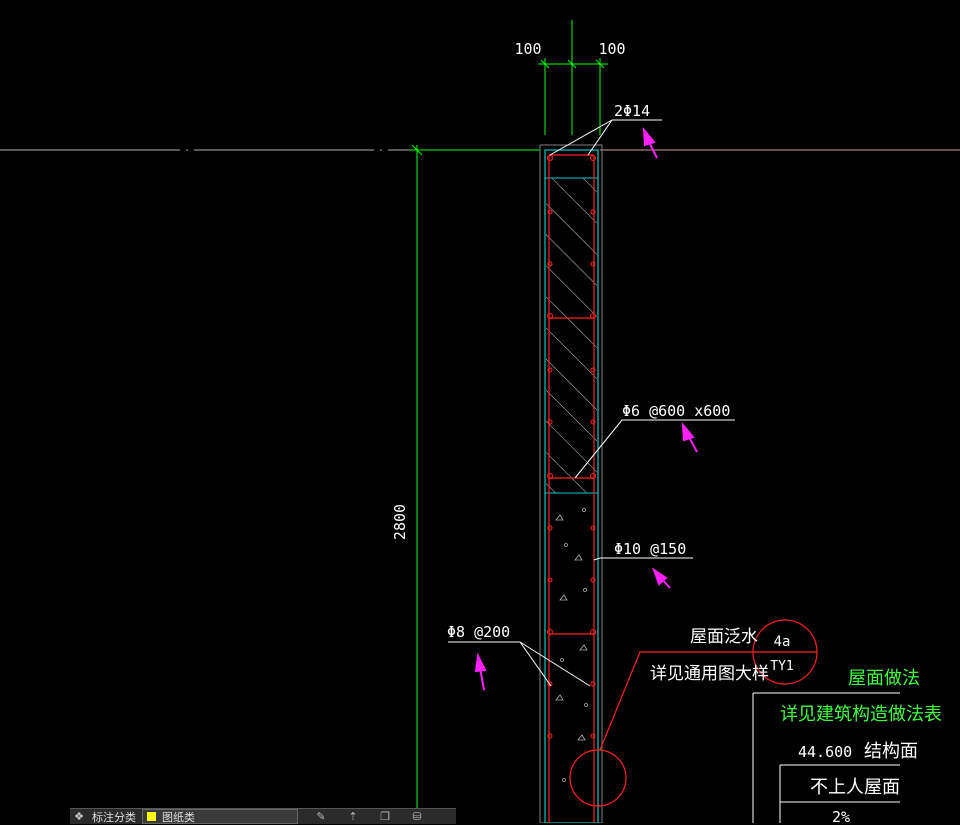  Describe the element at coordinates (478, 632) in the screenshot. I see `rebar-horizontal-label: Φ8 @200` at that location.